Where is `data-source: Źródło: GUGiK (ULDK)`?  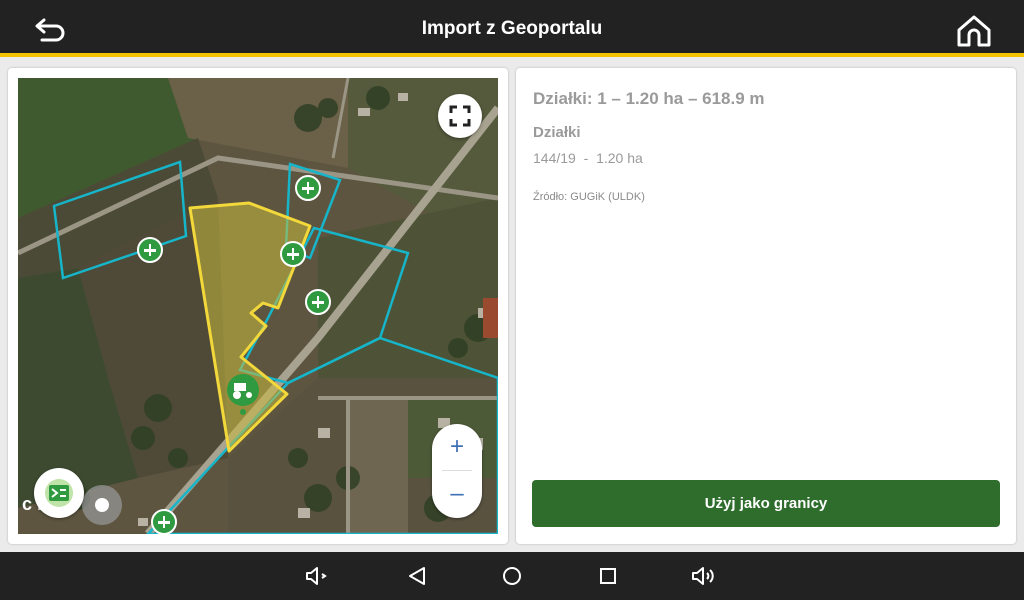 data-source: Źródło: GUGiK (ULDK) is located at coordinates (589, 197).